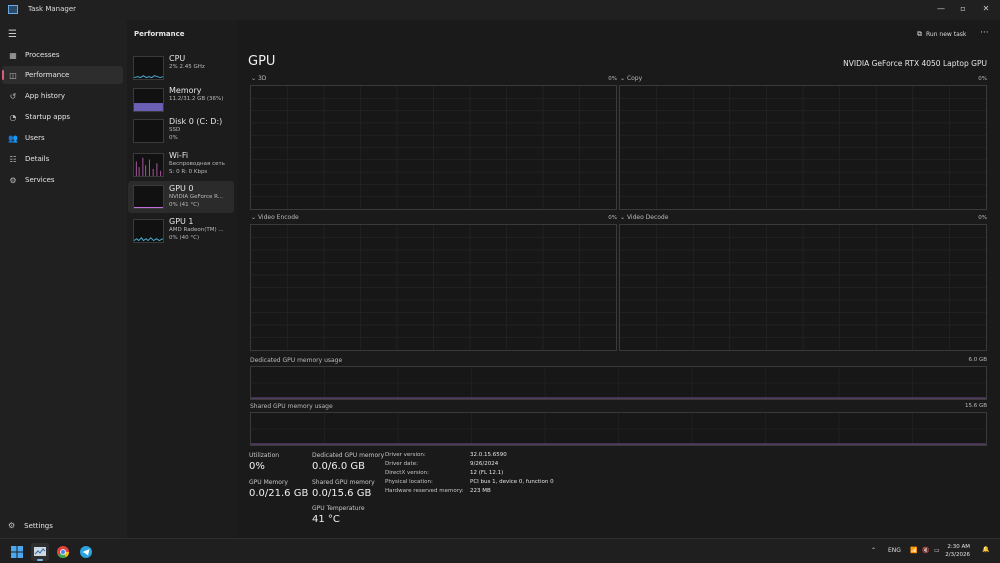  Describe the element at coordinates (13, 138) in the screenshot. I see `users-icon: 👥` at that location.